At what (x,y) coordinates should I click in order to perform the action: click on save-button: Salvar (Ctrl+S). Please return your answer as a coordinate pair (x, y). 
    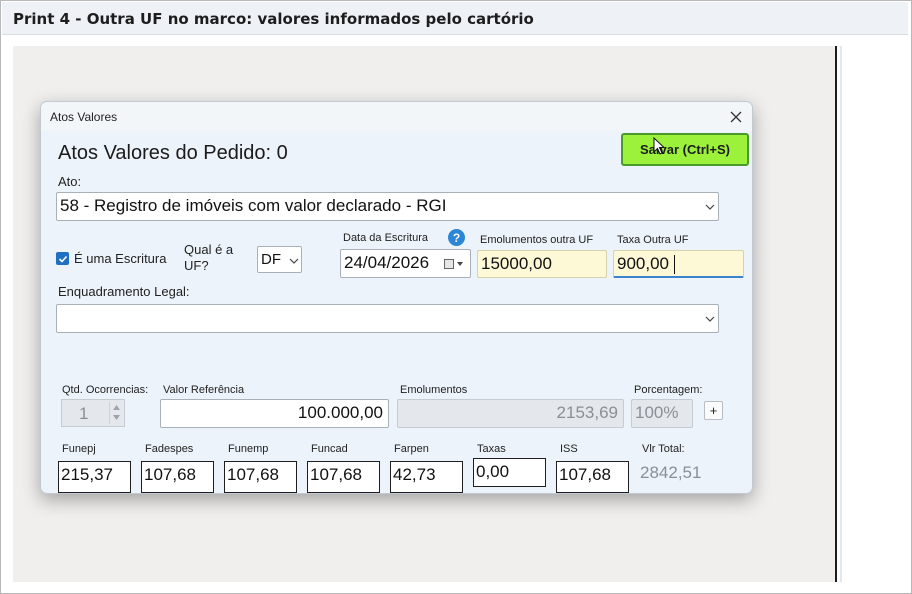
    Looking at the image, I should click on (685, 149).